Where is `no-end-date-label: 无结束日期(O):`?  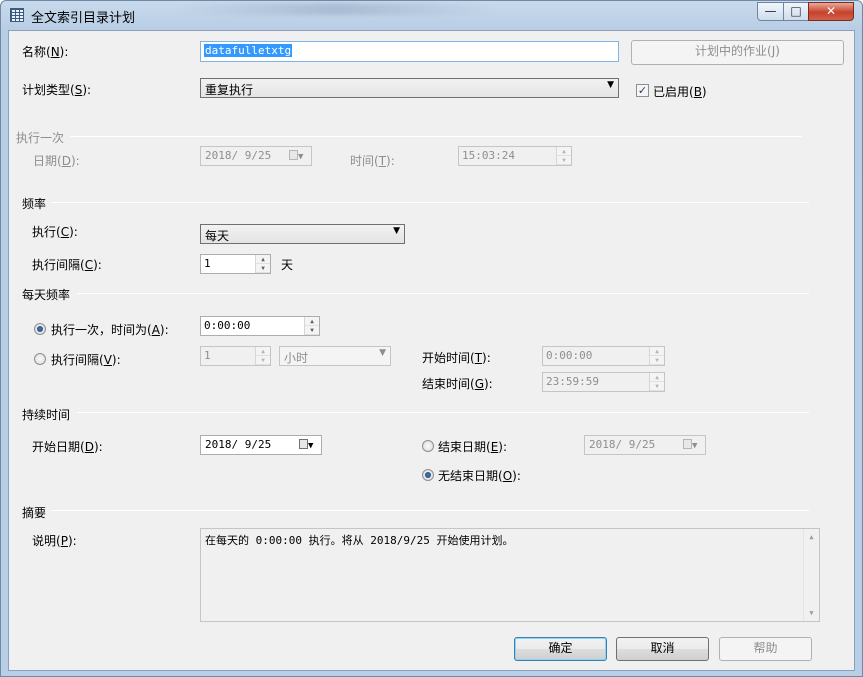
no-end-date-label: 无结束日期(O): is located at coordinates (479, 476).